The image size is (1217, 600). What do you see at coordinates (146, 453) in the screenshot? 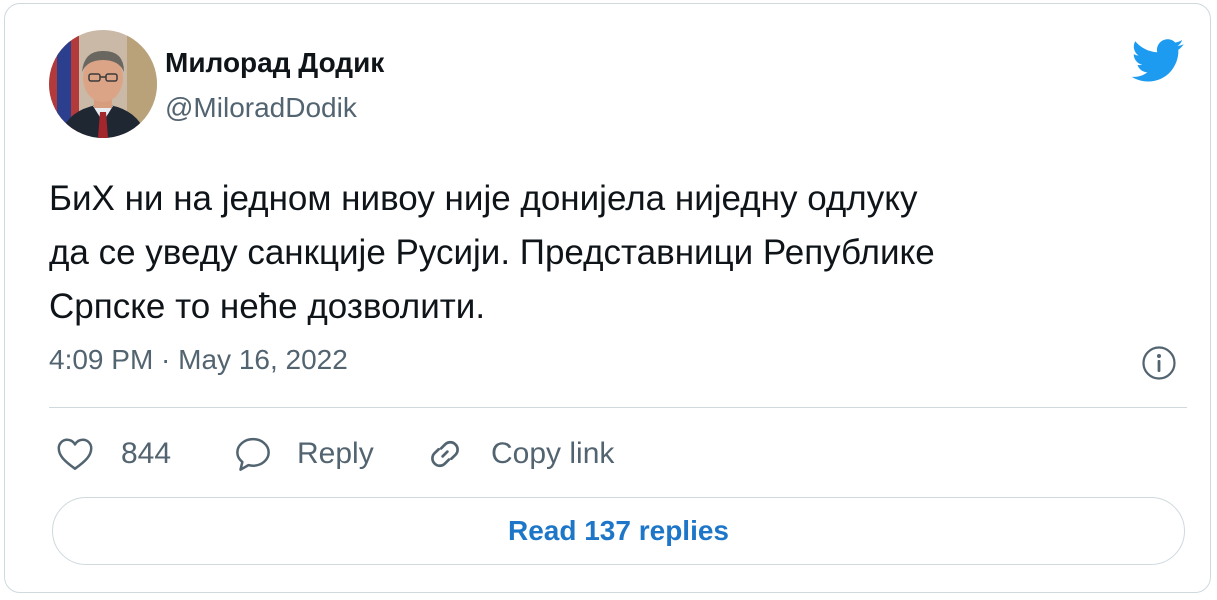
I see `like-count: 844` at bounding box center [146, 453].